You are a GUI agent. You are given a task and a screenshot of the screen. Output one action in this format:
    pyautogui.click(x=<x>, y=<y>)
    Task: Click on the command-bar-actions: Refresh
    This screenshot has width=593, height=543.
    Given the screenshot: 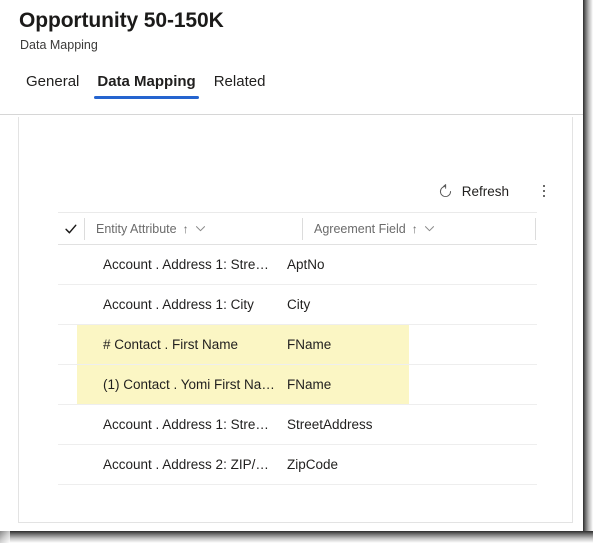 What is the action you would take?
    pyautogui.click(x=492, y=191)
    